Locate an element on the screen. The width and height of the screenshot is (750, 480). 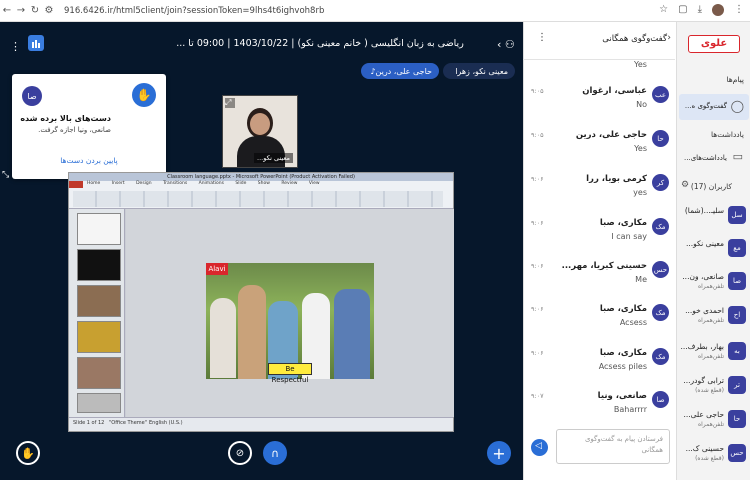
user-item: تر ترابی گودر... (قطع شده) is located at coordinates (712, 389).